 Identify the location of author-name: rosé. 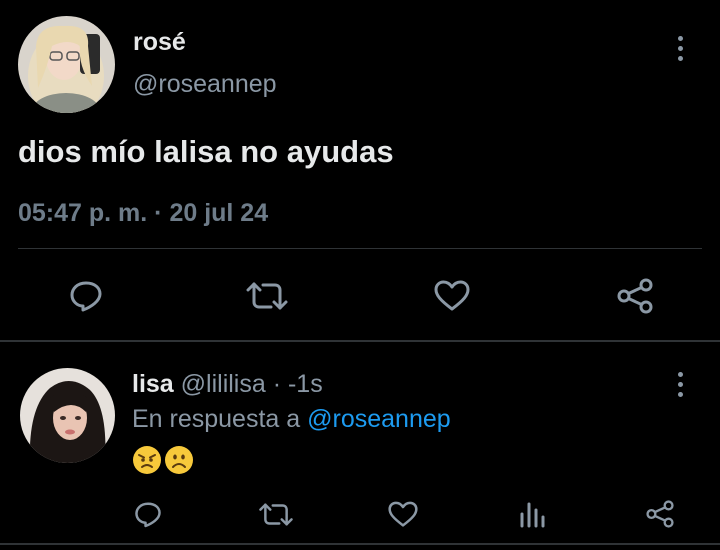
(159, 42).